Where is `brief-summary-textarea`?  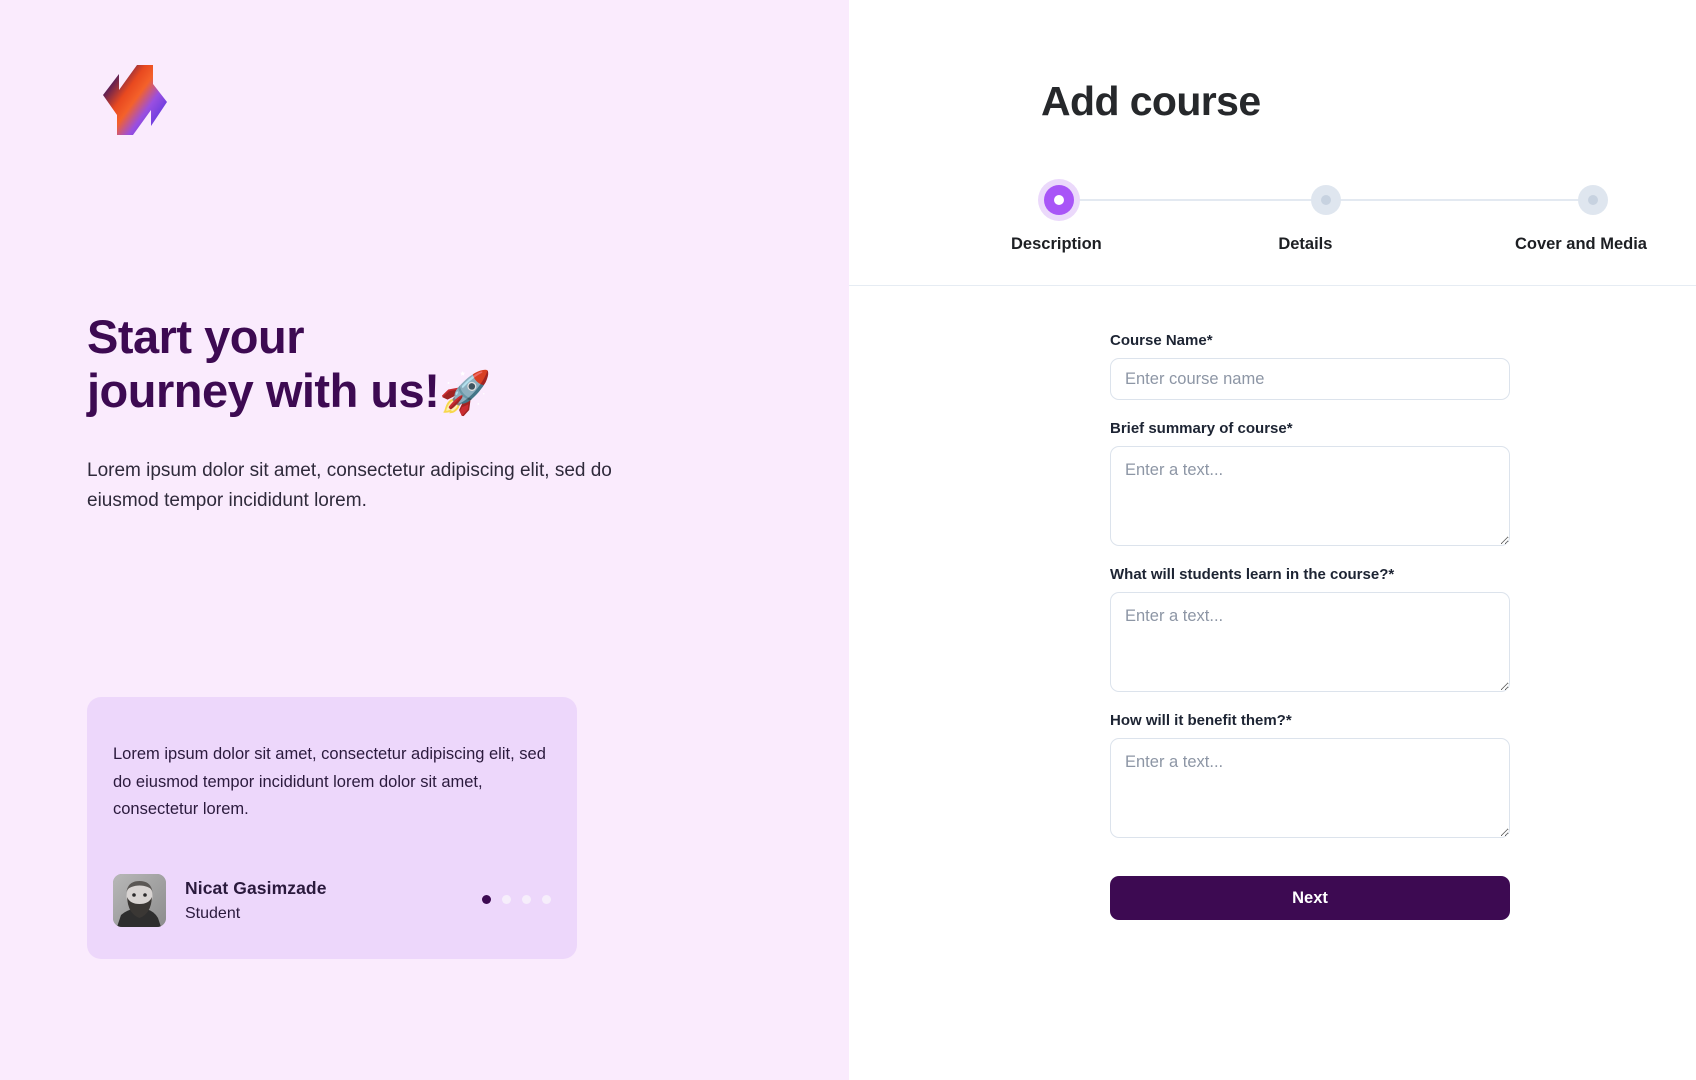
brief-summary-textarea is located at coordinates (1310, 496).